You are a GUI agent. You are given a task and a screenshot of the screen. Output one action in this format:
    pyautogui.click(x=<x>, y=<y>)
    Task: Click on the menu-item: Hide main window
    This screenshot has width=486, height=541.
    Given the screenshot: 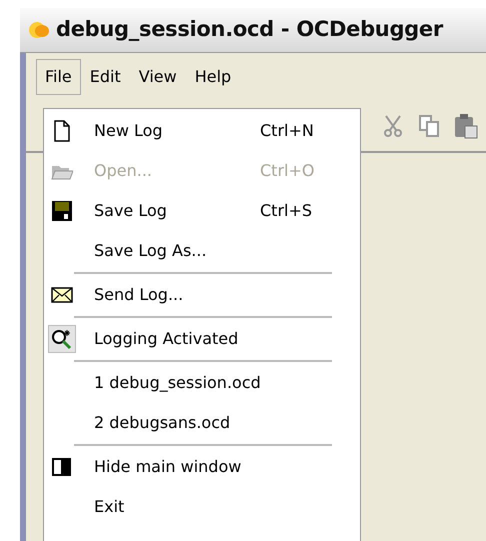 What is the action you would take?
    pyautogui.click(x=202, y=467)
    